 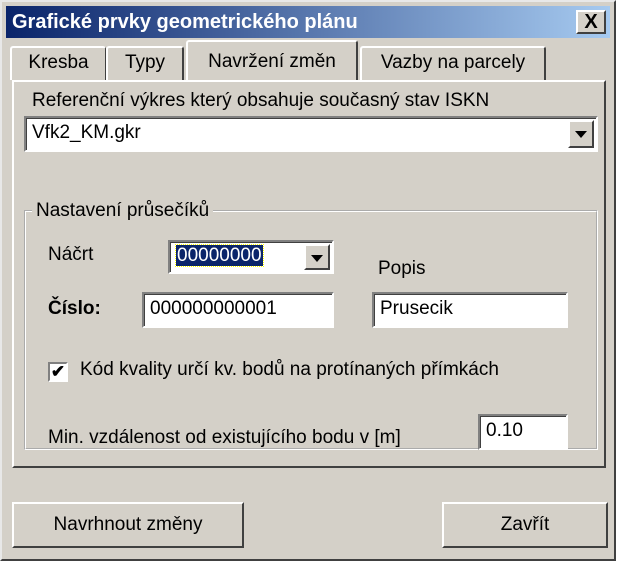 I want to click on quality-checkbox: ✔, so click(x=58, y=372).